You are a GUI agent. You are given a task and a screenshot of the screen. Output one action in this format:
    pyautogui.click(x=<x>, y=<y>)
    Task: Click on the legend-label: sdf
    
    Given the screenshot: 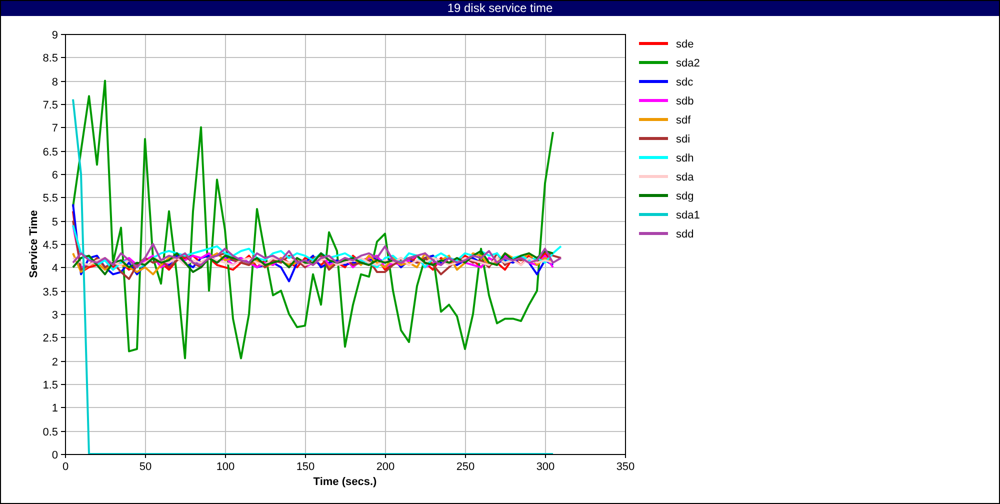 What is the action you would take?
    pyautogui.click(x=683, y=120)
    